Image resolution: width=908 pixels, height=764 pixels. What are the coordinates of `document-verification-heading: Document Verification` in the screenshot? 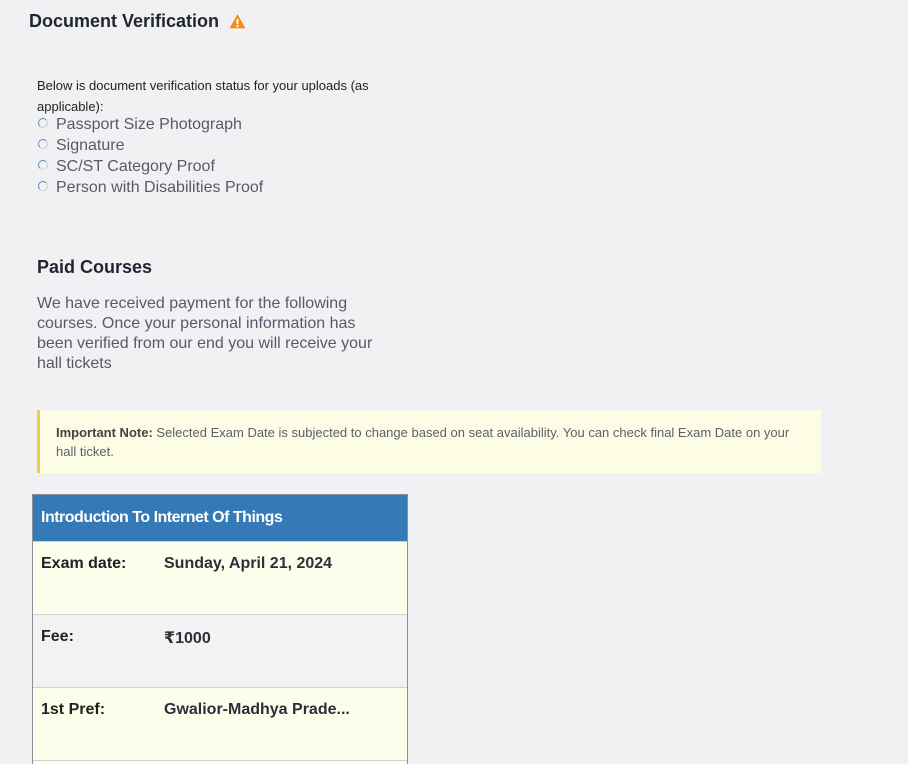 It's located at (137, 21).